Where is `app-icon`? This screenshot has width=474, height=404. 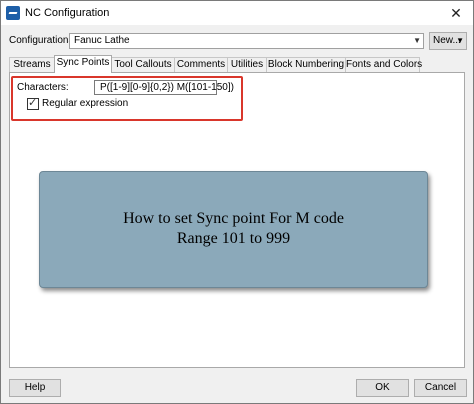 app-icon is located at coordinates (13, 13).